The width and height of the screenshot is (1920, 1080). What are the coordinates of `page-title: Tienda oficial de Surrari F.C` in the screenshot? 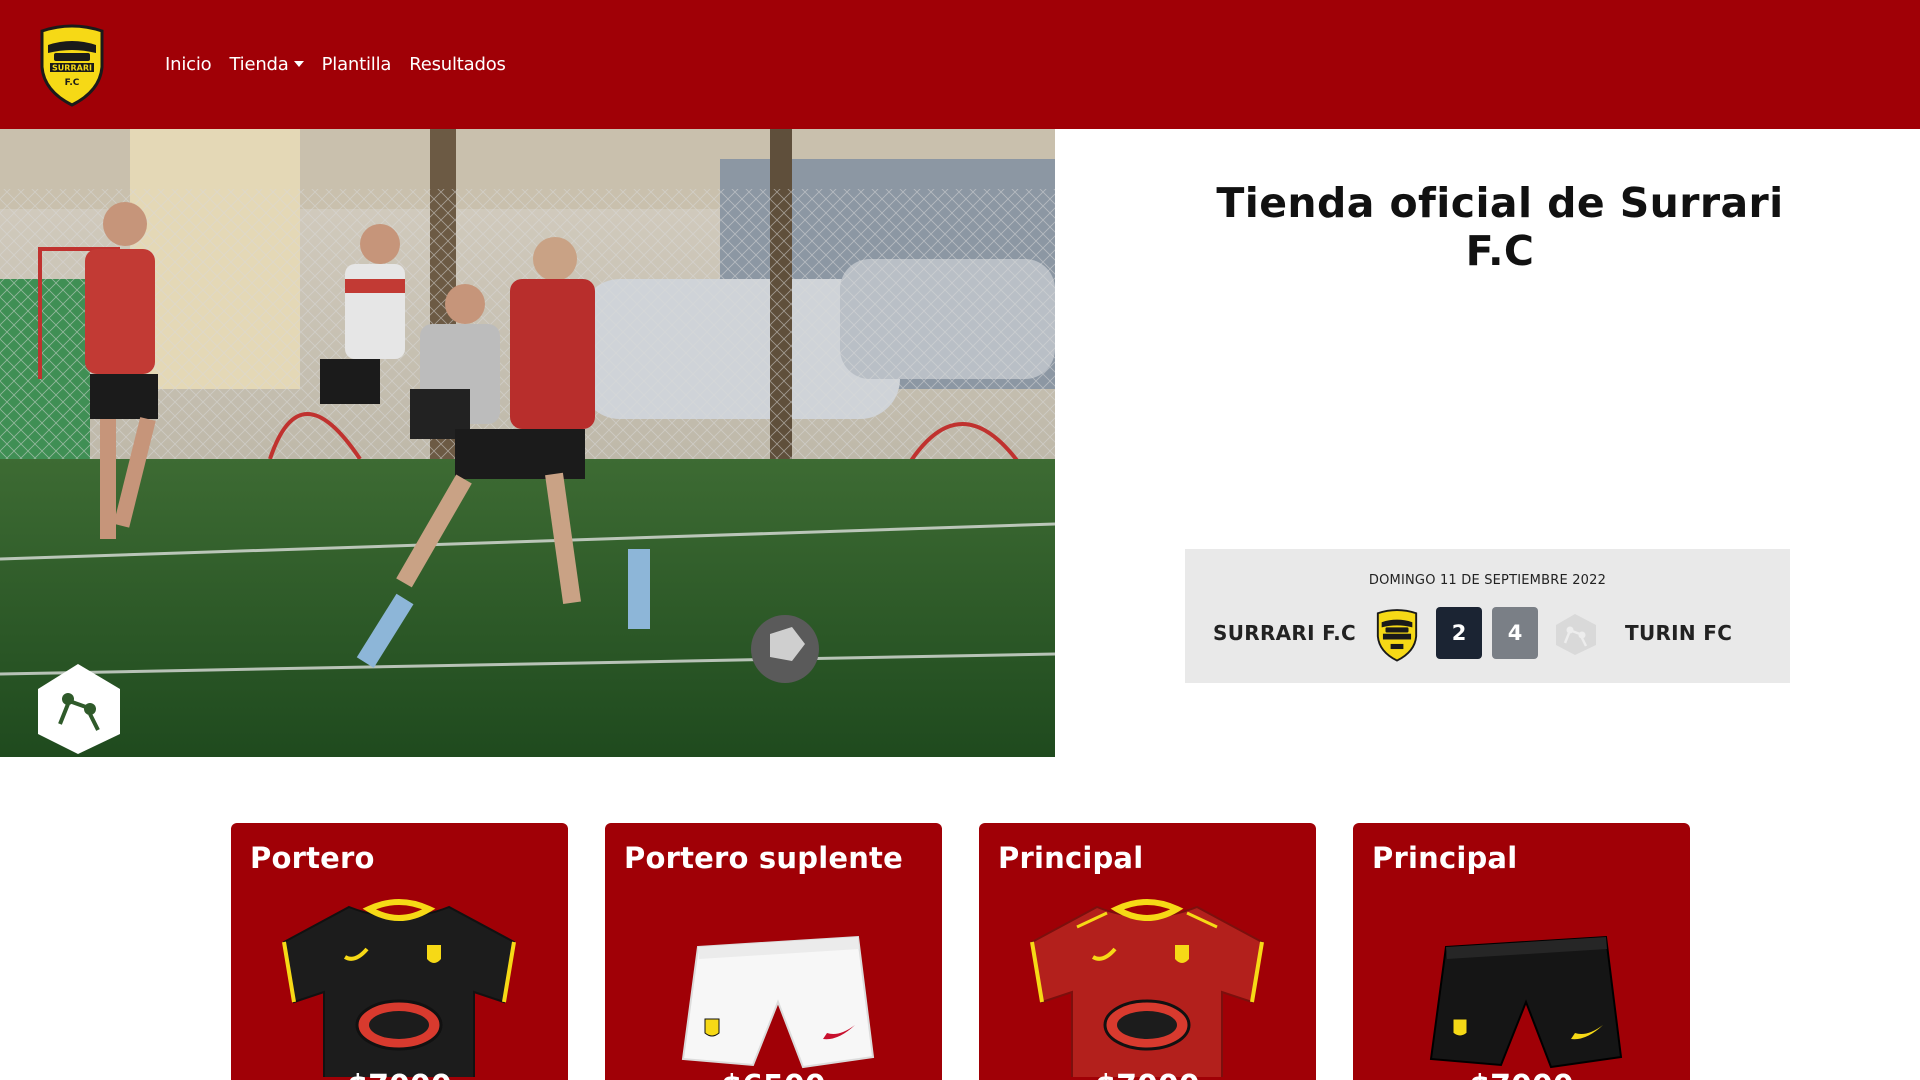 It's located at (1500, 227).